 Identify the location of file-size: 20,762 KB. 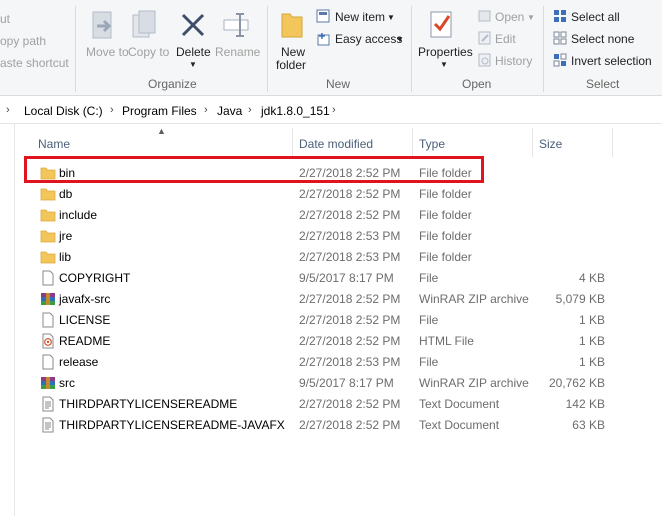
(576, 383).